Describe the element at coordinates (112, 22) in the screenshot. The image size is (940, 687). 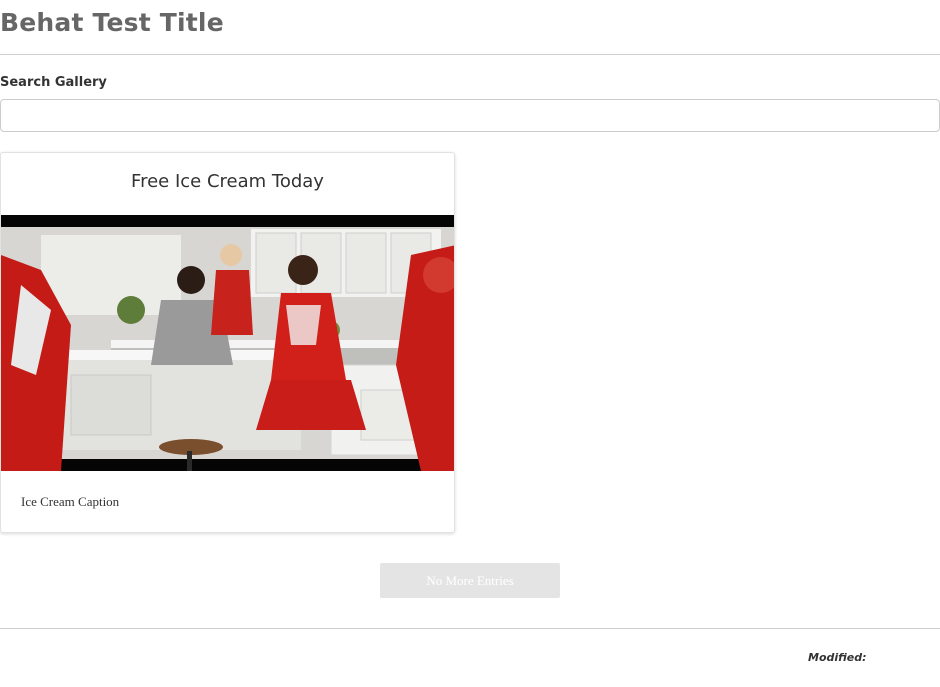
I see `page-title: Behat Test Title` at that location.